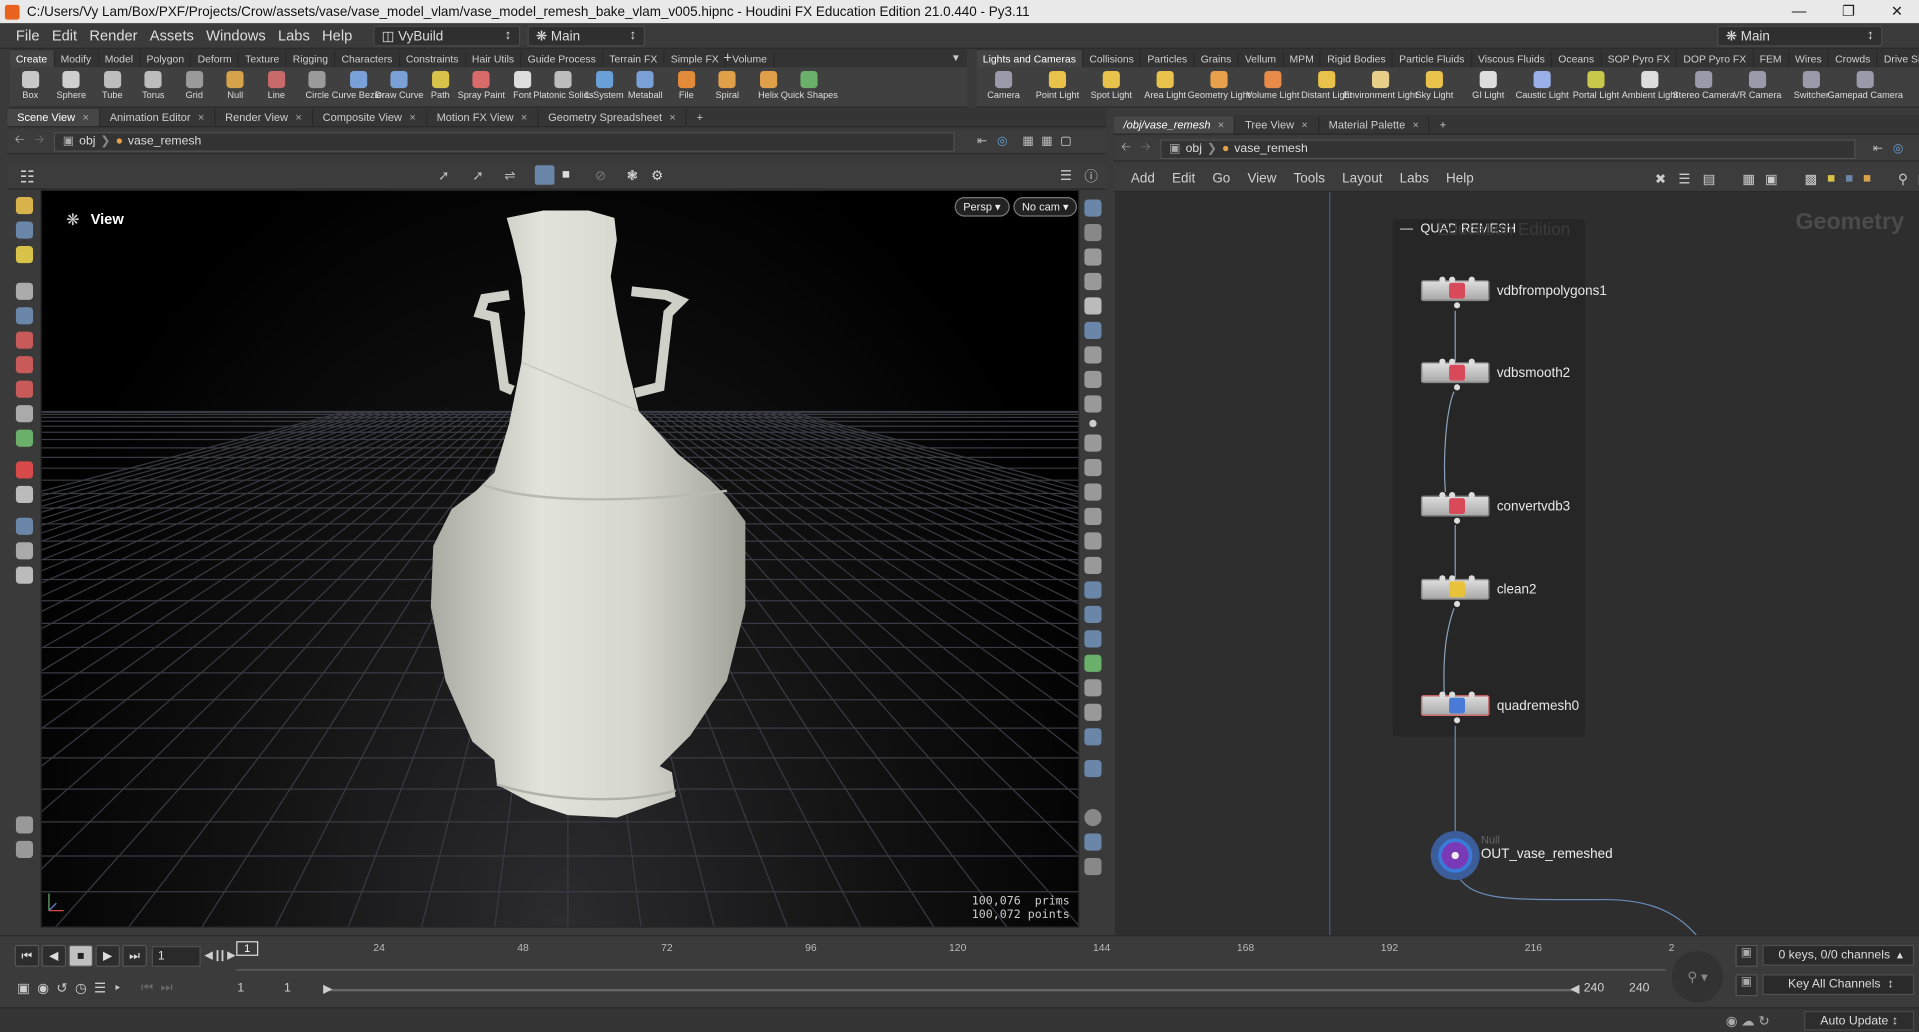  Describe the element at coordinates (645, 87) in the screenshot. I see `shelf-tool-metaball: Metaball` at that location.